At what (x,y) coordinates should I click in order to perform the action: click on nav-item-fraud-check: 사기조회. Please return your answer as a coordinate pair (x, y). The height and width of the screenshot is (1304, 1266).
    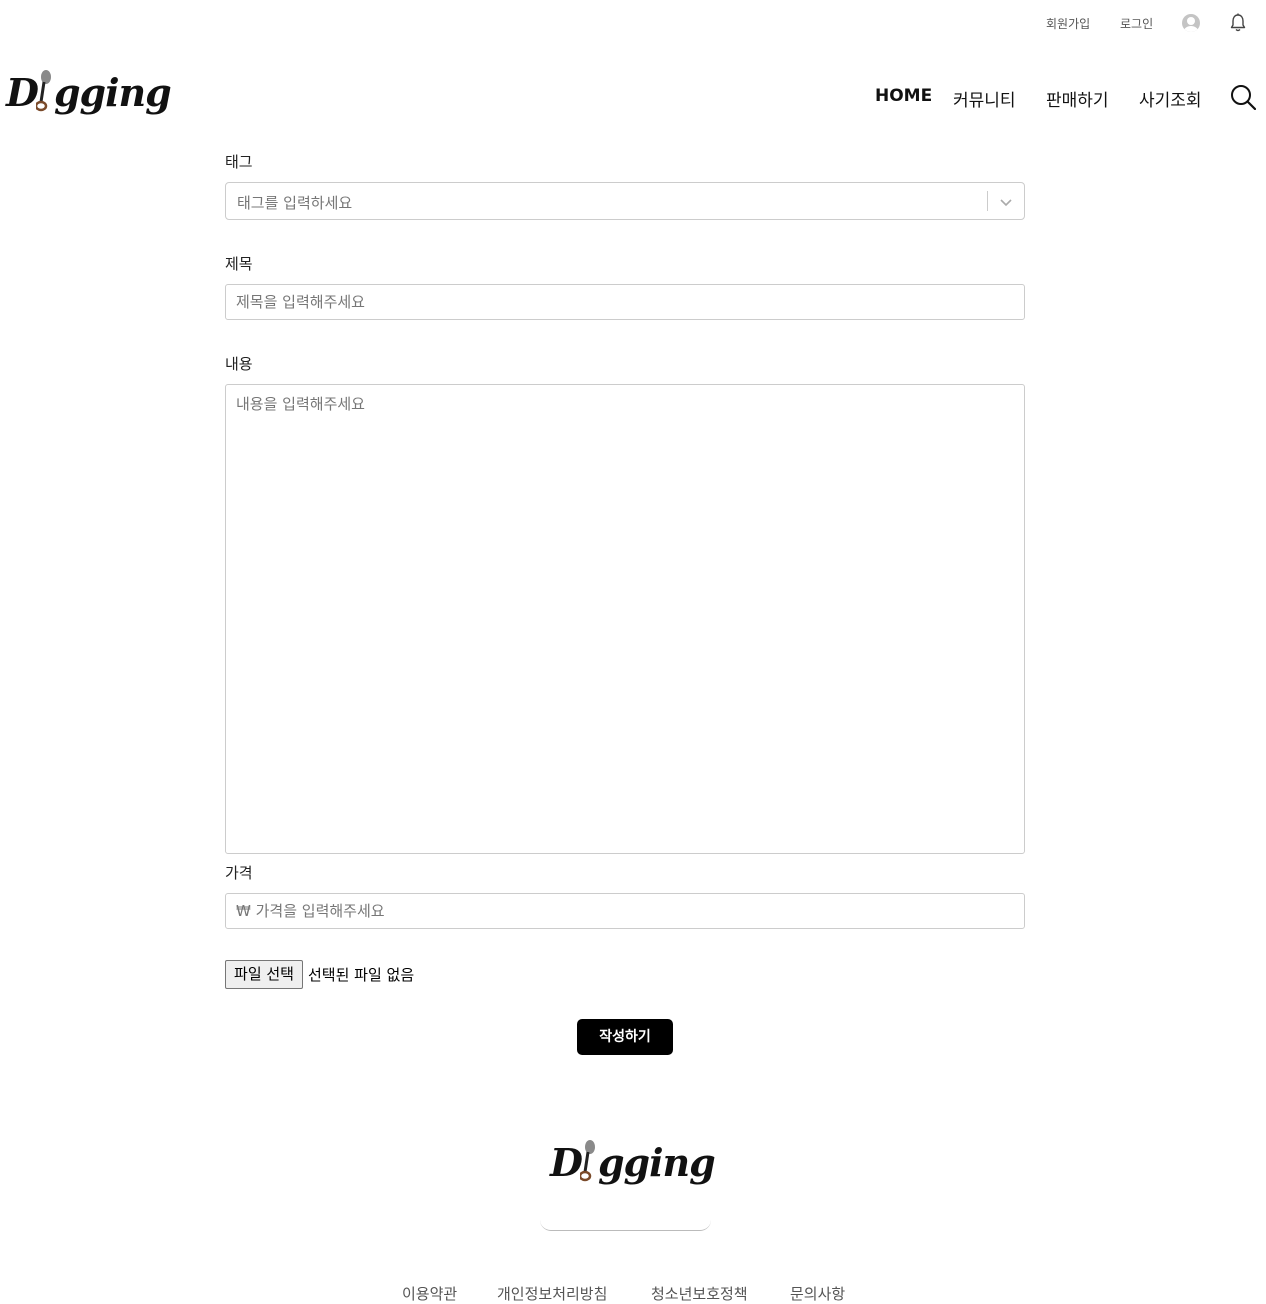
    Looking at the image, I should click on (1170, 98).